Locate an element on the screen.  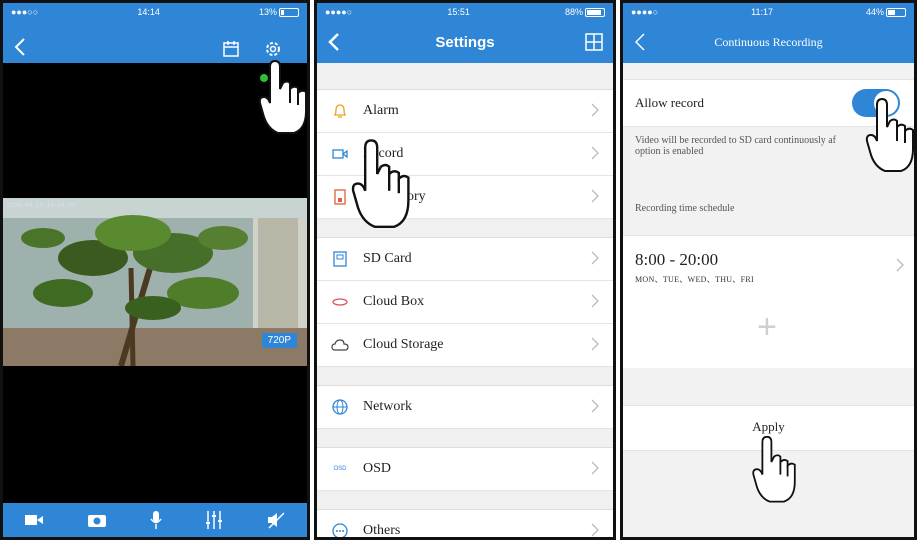
status-bar: ●●●●○ 15:51 88% is located at coordinates (465, 12).